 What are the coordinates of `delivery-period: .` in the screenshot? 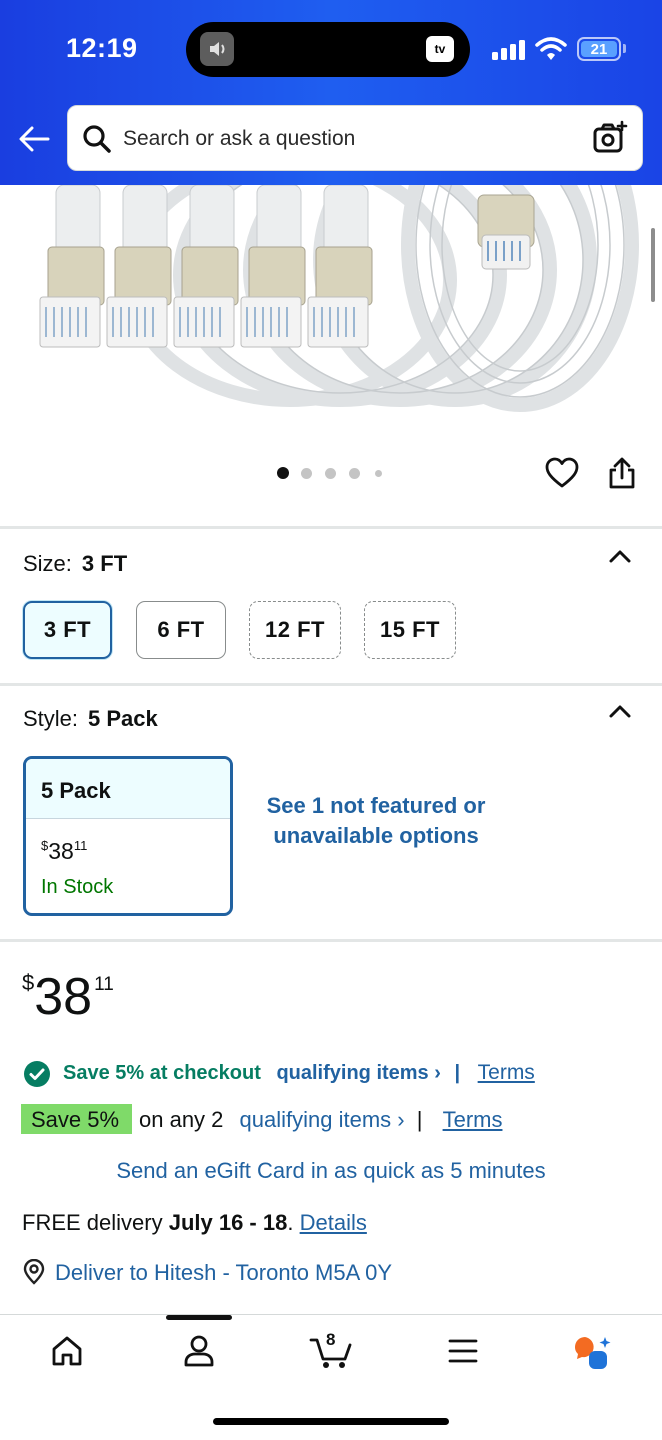 It's located at (290, 1222).